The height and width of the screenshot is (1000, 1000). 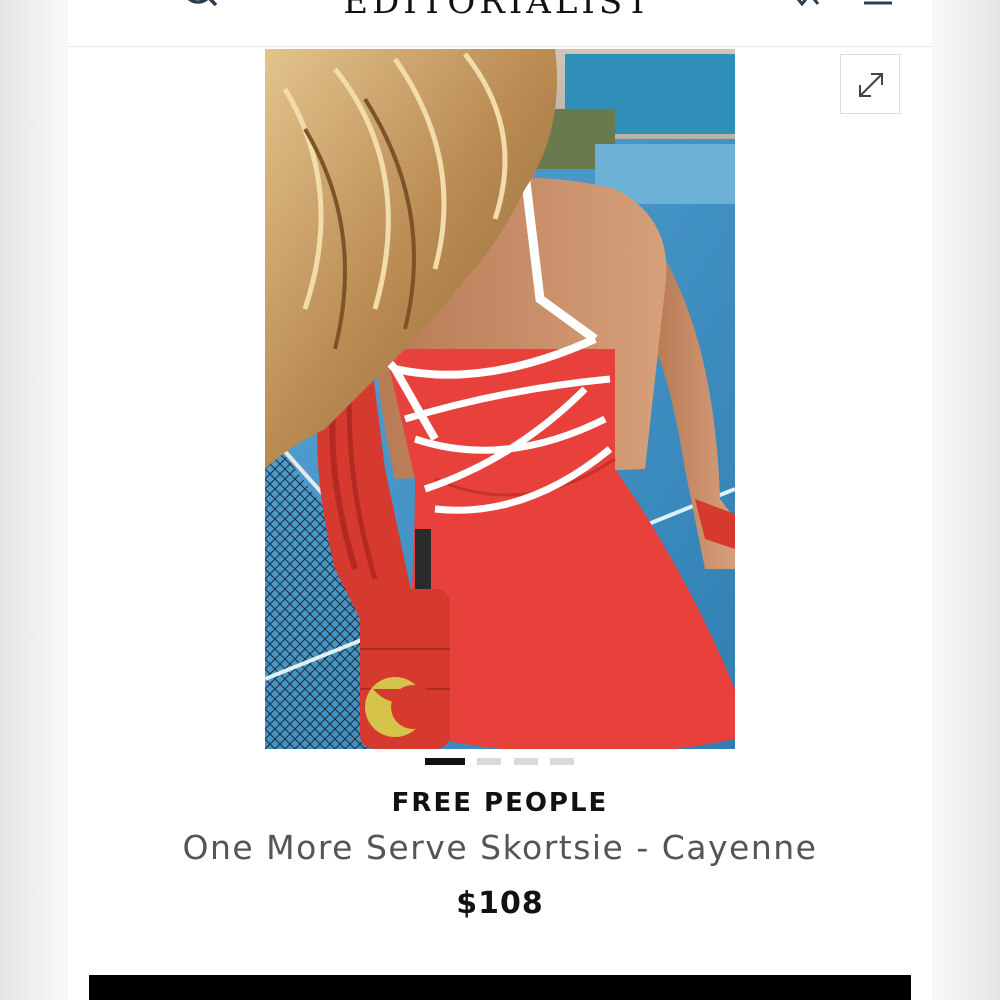 What do you see at coordinates (500, 847) in the screenshot?
I see `product-name: One More Serve Skortsie - Cayenne` at bounding box center [500, 847].